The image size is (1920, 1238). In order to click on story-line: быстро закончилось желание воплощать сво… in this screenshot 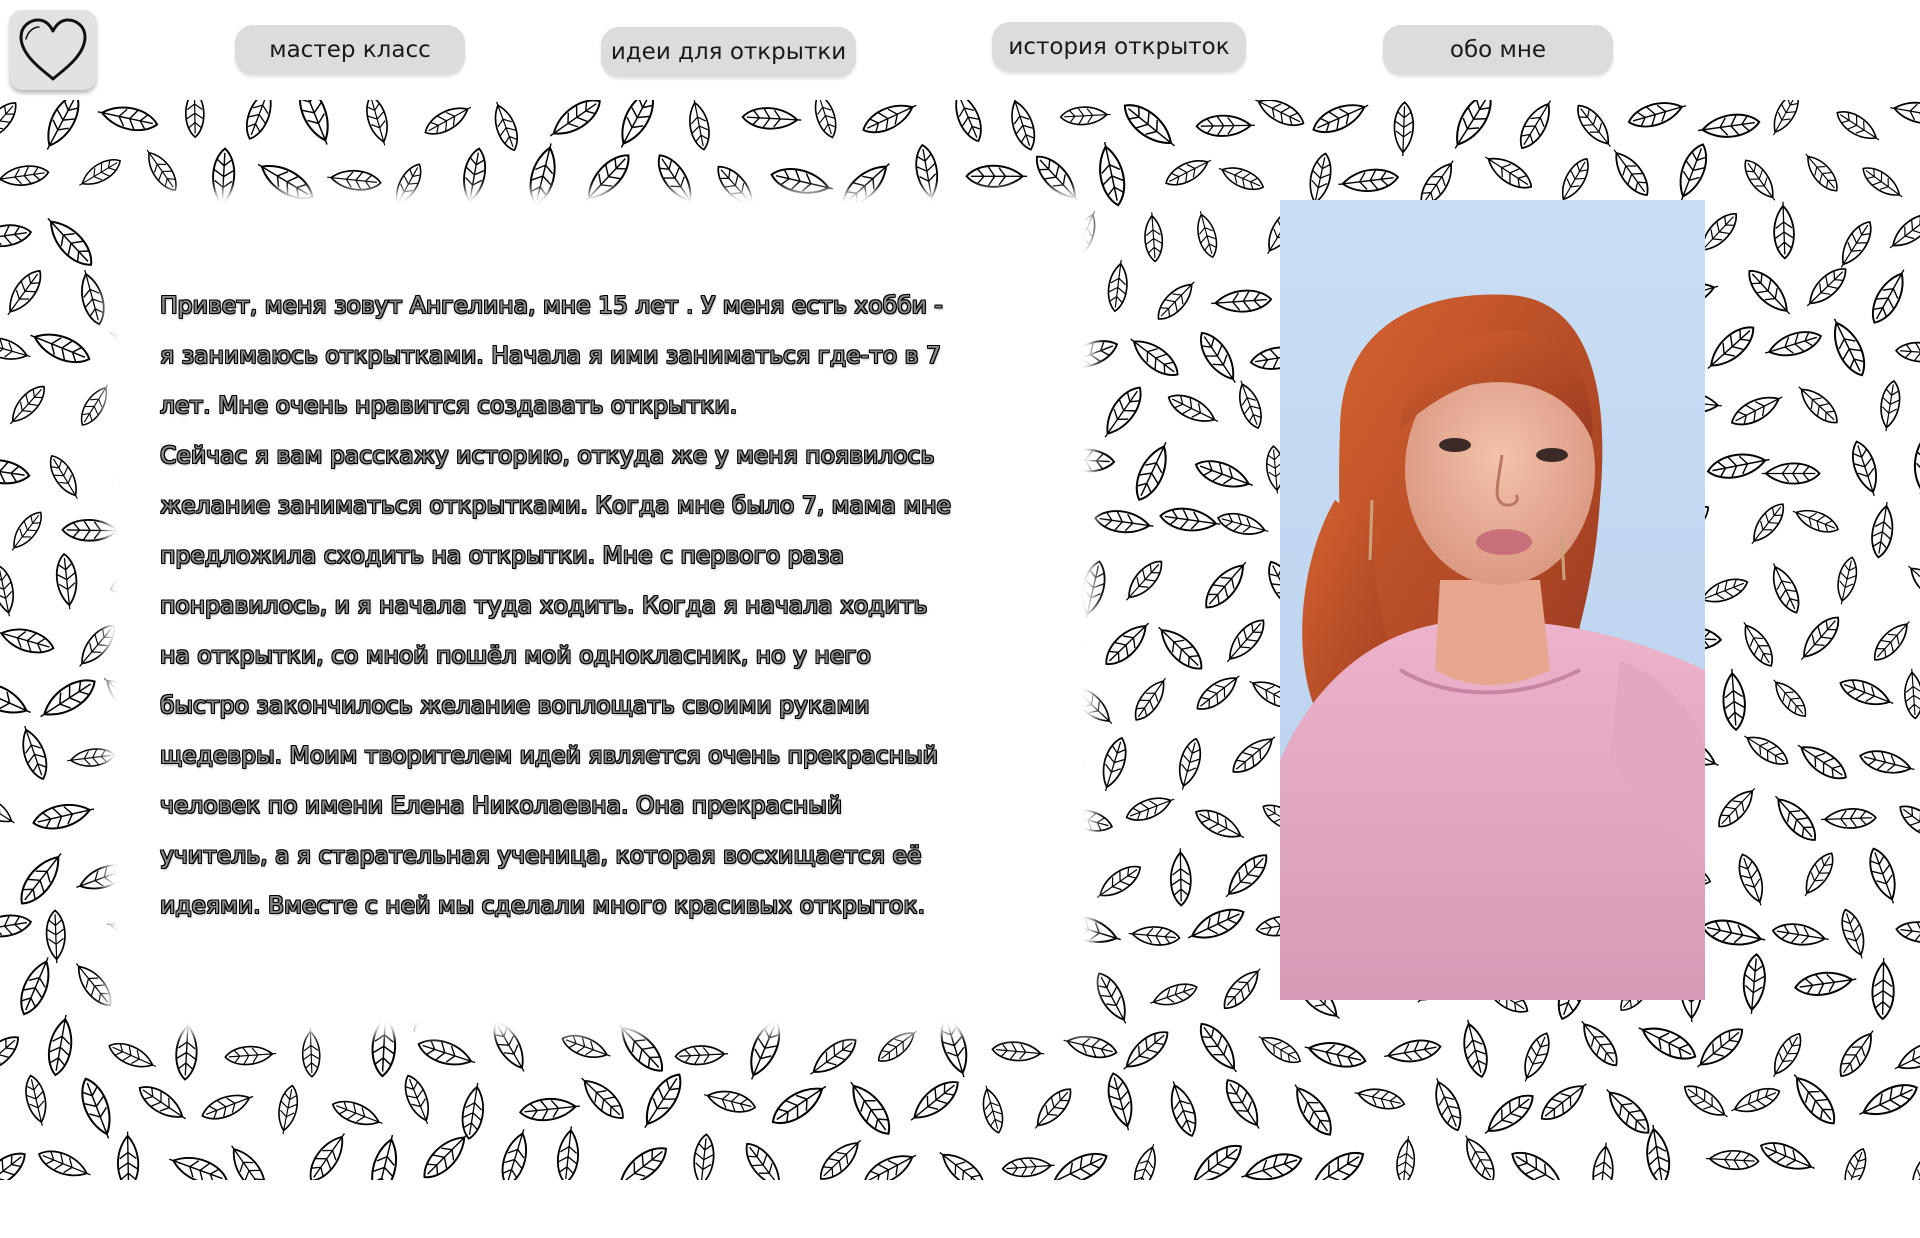, I will do `click(515, 705)`.